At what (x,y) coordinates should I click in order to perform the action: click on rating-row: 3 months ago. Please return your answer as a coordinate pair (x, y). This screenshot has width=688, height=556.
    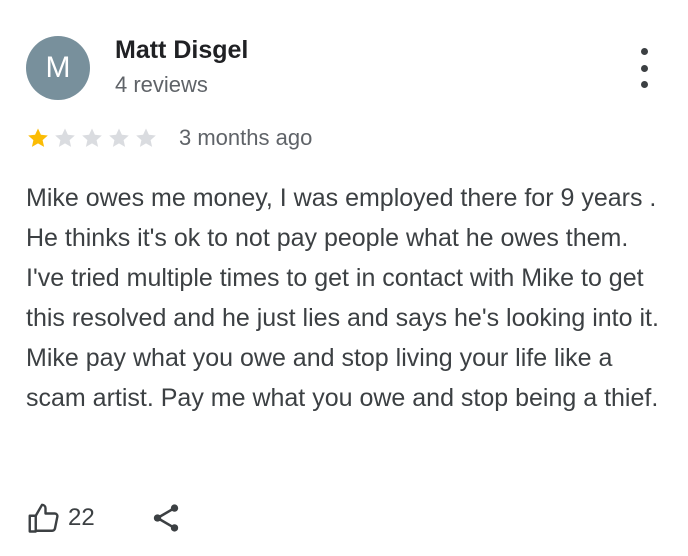
    Looking at the image, I should click on (169, 138).